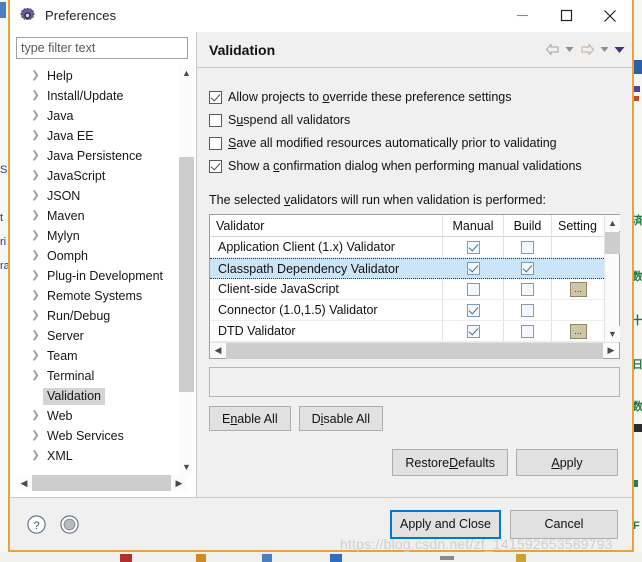 The image size is (642, 562). What do you see at coordinates (97, 456) in the screenshot?
I see `sidebar-item-xml: ❯ XML` at bounding box center [97, 456].